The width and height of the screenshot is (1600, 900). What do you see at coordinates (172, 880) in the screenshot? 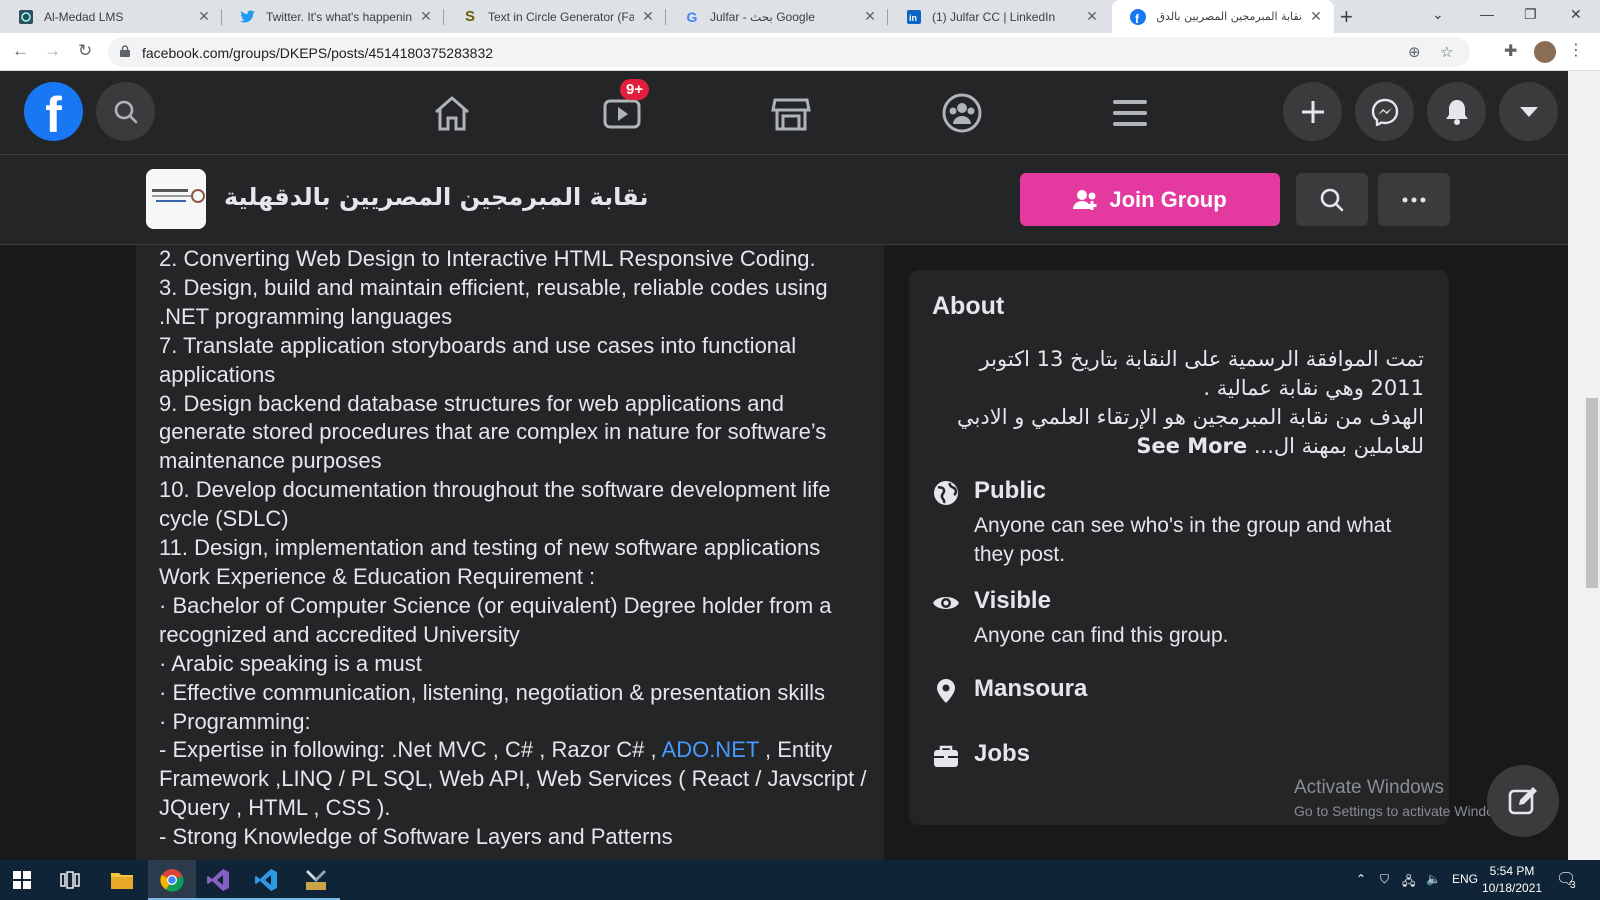
I see `chrome-taskbar-button` at bounding box center [172, 880].